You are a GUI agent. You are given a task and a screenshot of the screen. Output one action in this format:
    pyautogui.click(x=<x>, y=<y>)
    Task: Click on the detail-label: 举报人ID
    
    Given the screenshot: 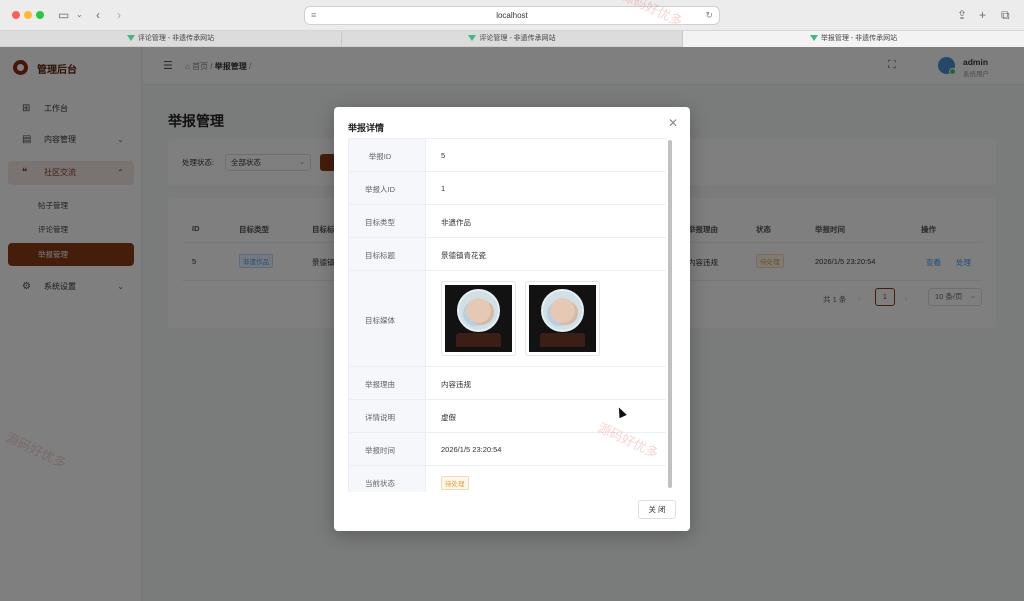 What is the action you would take?
    pyautogui.click(x=380, y=189)
    